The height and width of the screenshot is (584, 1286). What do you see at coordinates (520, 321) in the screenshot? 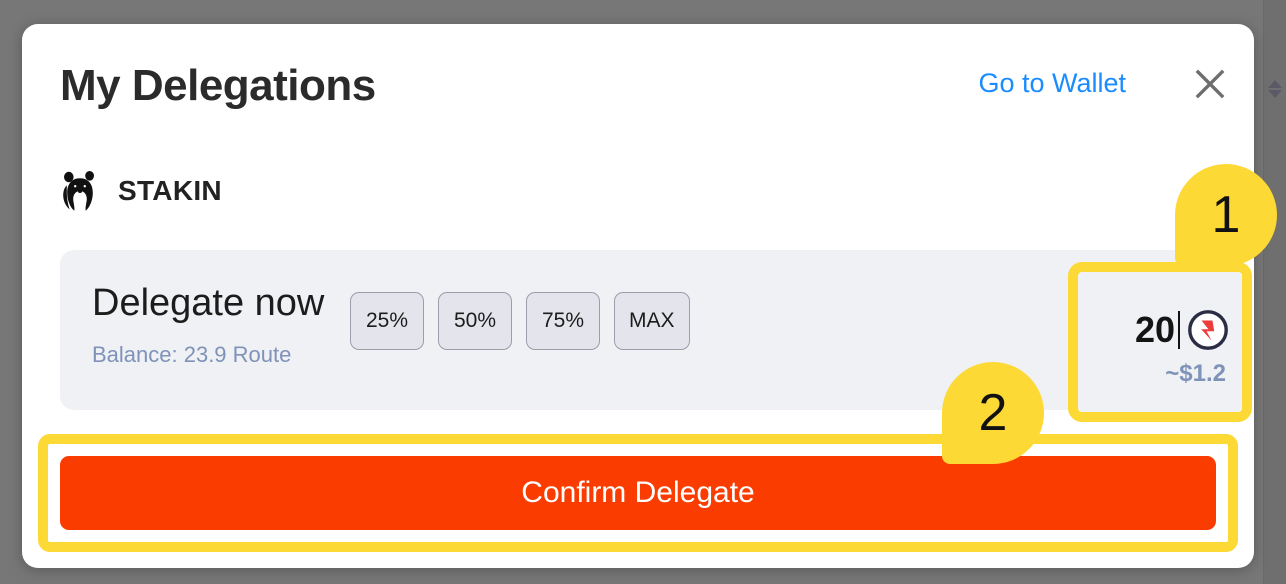
I see `percent-button-group: 25% 50% 75% MAX` at bounding box center [520, 321].